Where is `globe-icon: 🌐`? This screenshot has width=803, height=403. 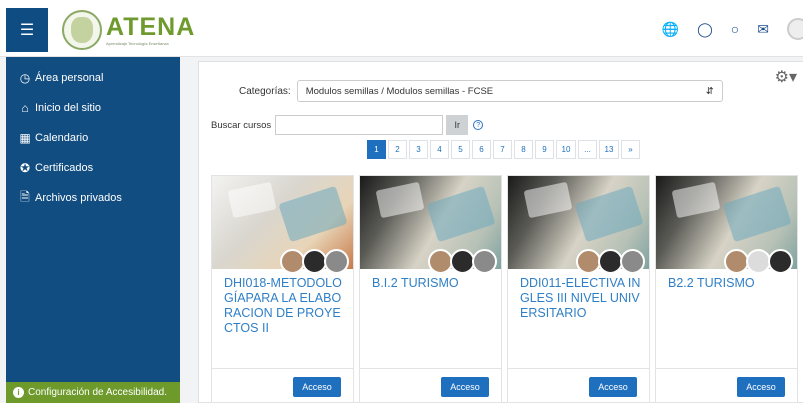
globe-icon: 🌐 is located at coordinates (670, 29).